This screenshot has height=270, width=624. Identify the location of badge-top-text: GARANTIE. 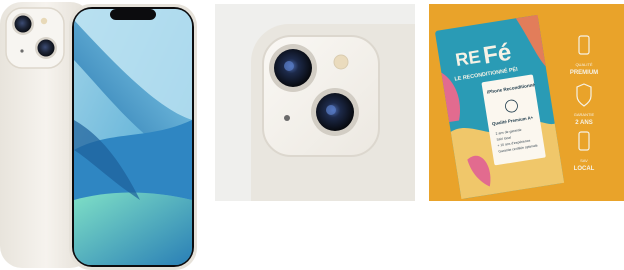
(584, 114).